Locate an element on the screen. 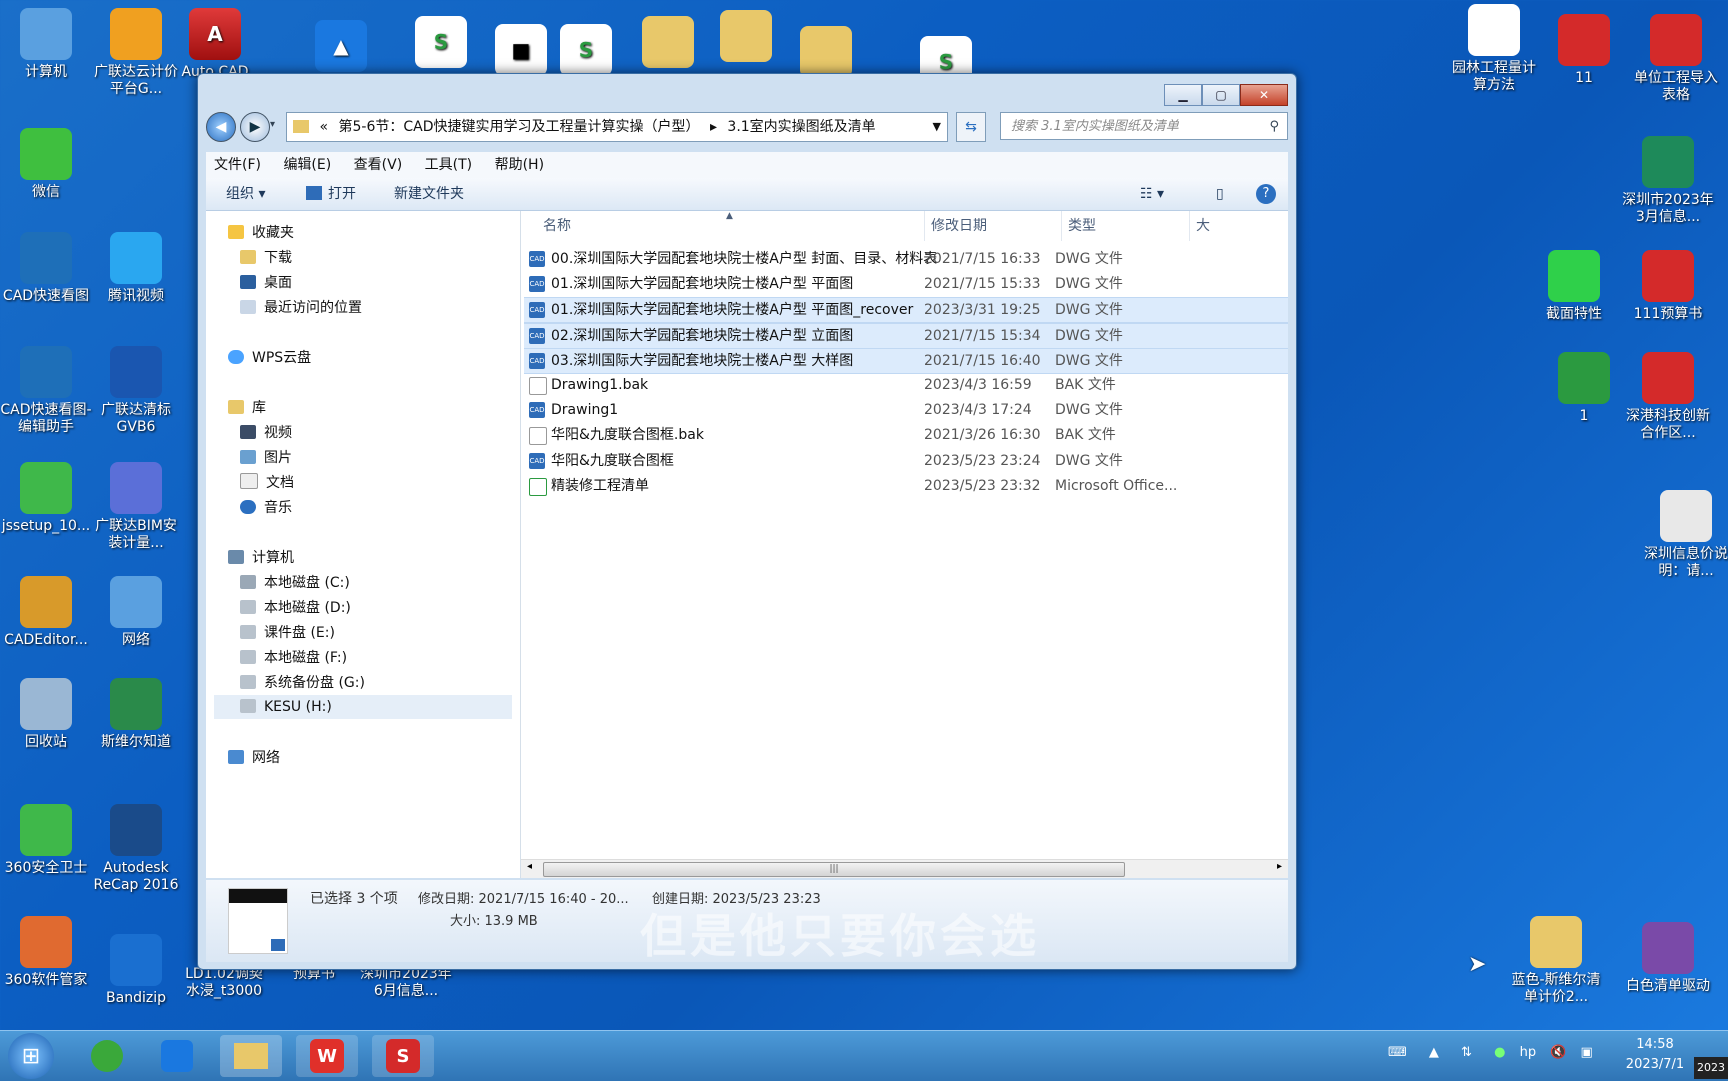  desktop-icon-tencent-video: 腾讯视频 is located at coordinates (136, 268).